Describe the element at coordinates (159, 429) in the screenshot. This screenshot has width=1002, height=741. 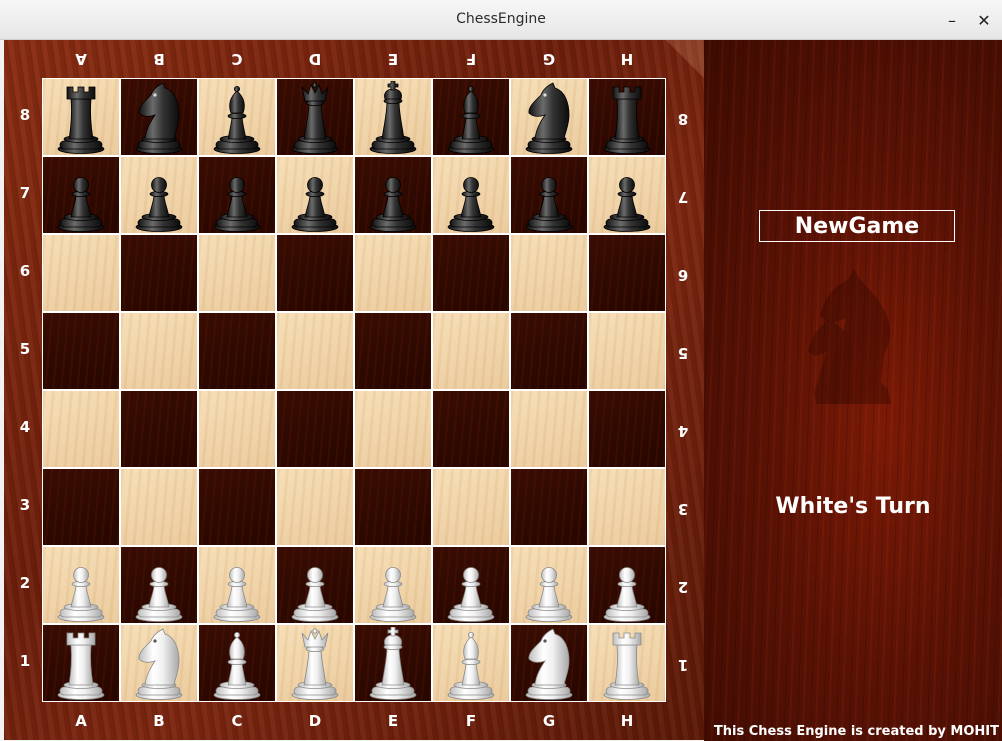
I see `square-b4` at that location.